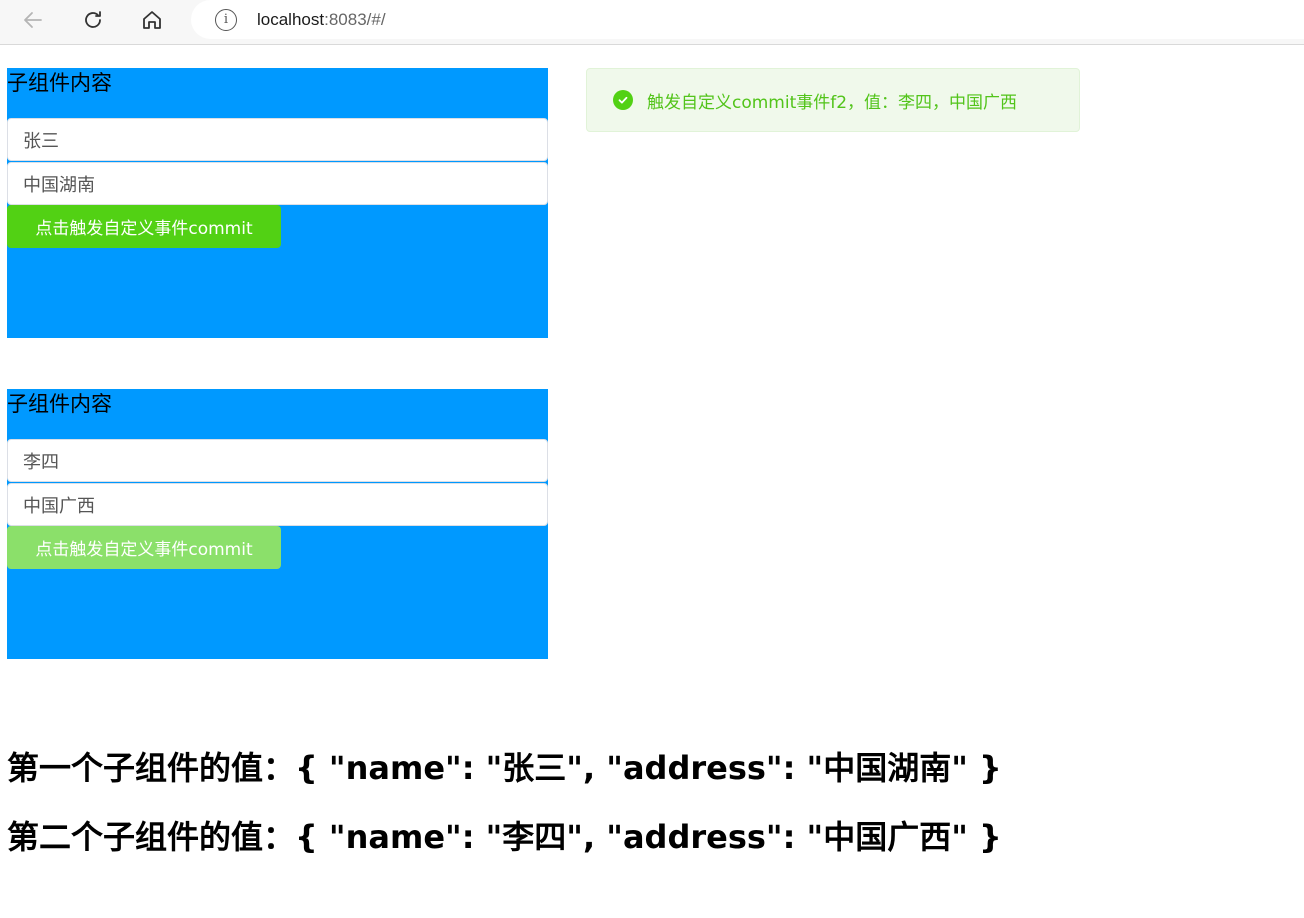  I want to click on reload-icon, so click(93, 19).